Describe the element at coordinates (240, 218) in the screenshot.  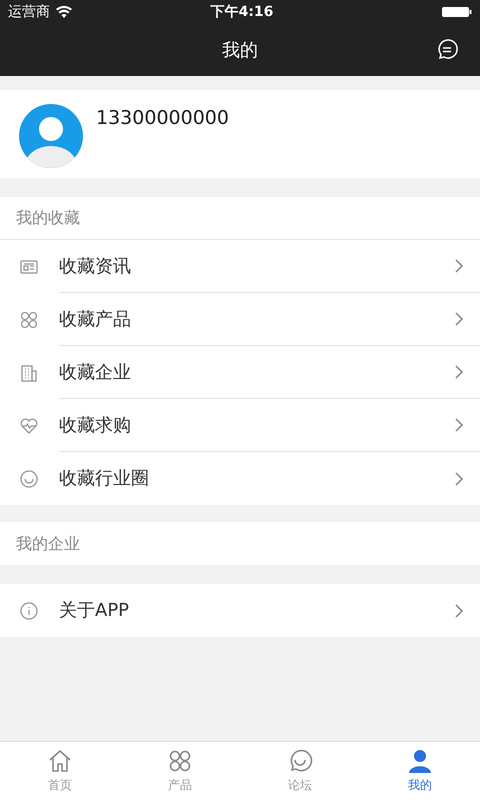
I see `section-header: 我的收藏` at that location.